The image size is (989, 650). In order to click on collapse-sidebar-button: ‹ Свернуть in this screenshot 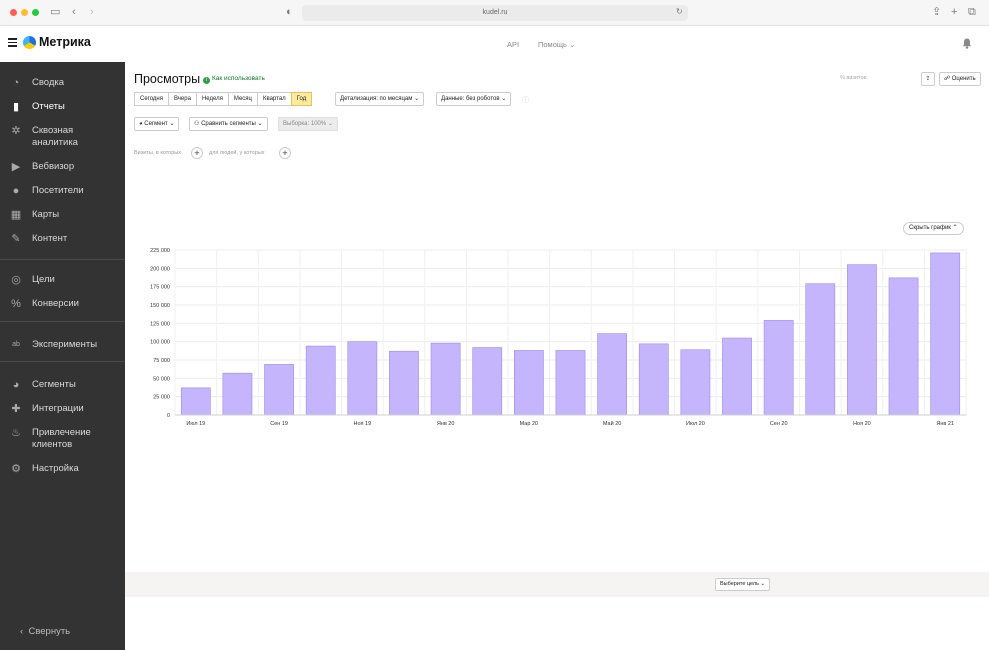, I will do `click(45, 631)`.